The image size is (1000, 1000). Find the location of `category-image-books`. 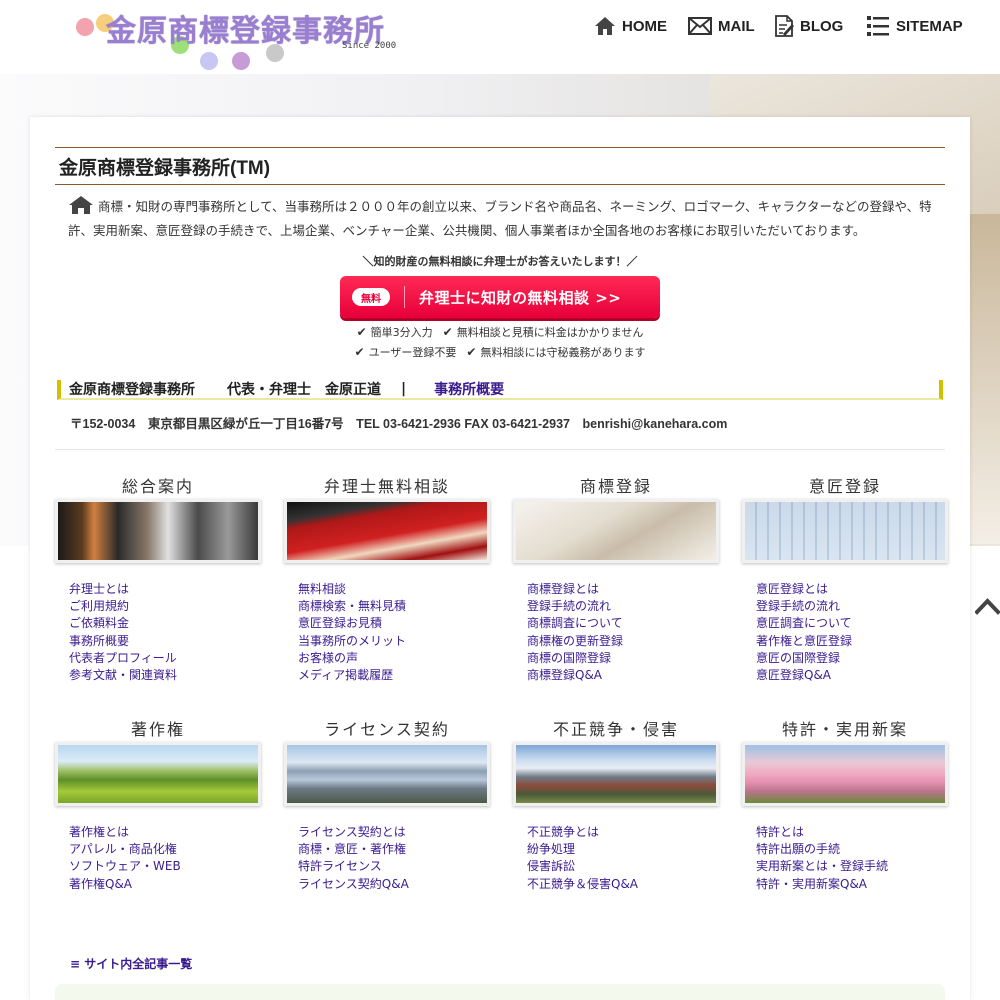

category-image-books is located at coordinates (387, 531).